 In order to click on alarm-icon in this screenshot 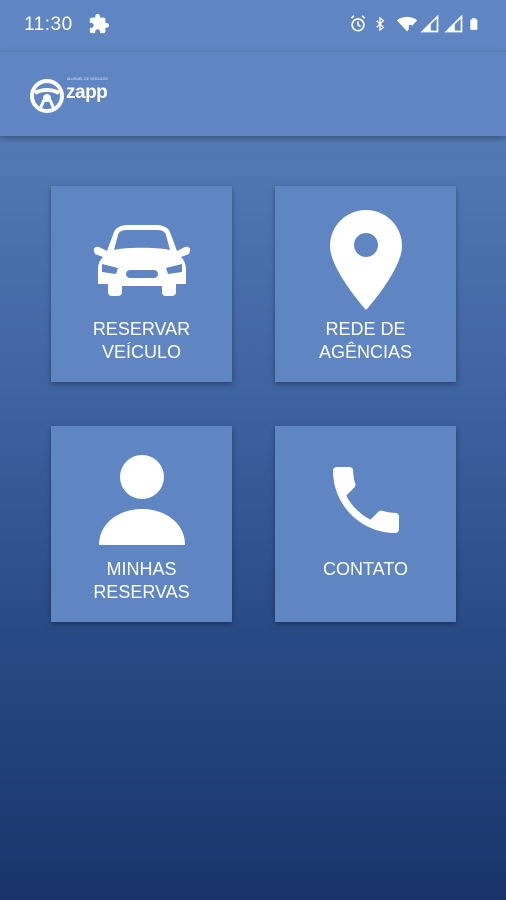, I will do `click(358, 24)`.